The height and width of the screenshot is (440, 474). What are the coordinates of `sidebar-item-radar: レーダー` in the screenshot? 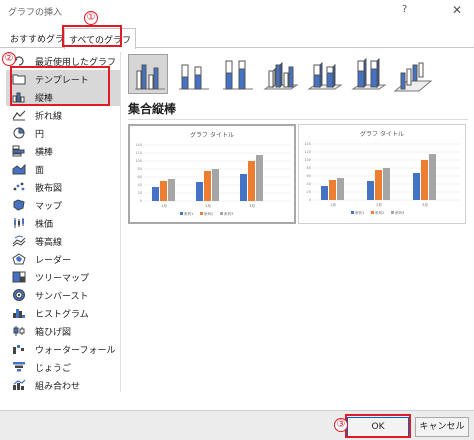 It's located at (63, 259).